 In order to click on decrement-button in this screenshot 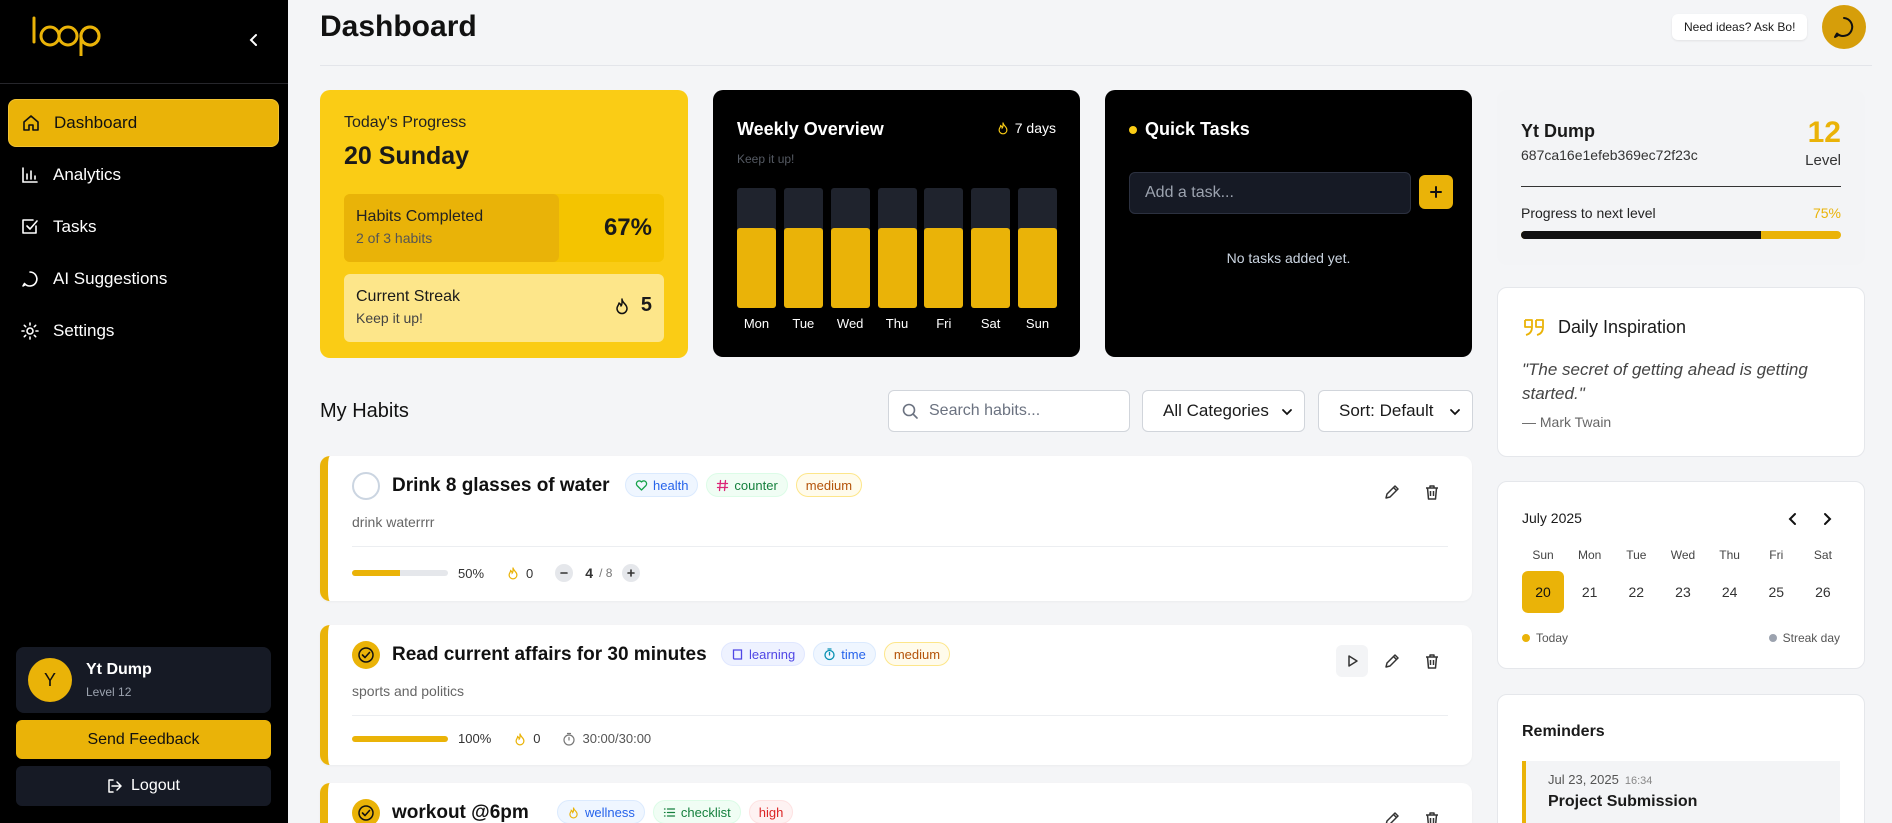, I will do `click(564, 573)`.